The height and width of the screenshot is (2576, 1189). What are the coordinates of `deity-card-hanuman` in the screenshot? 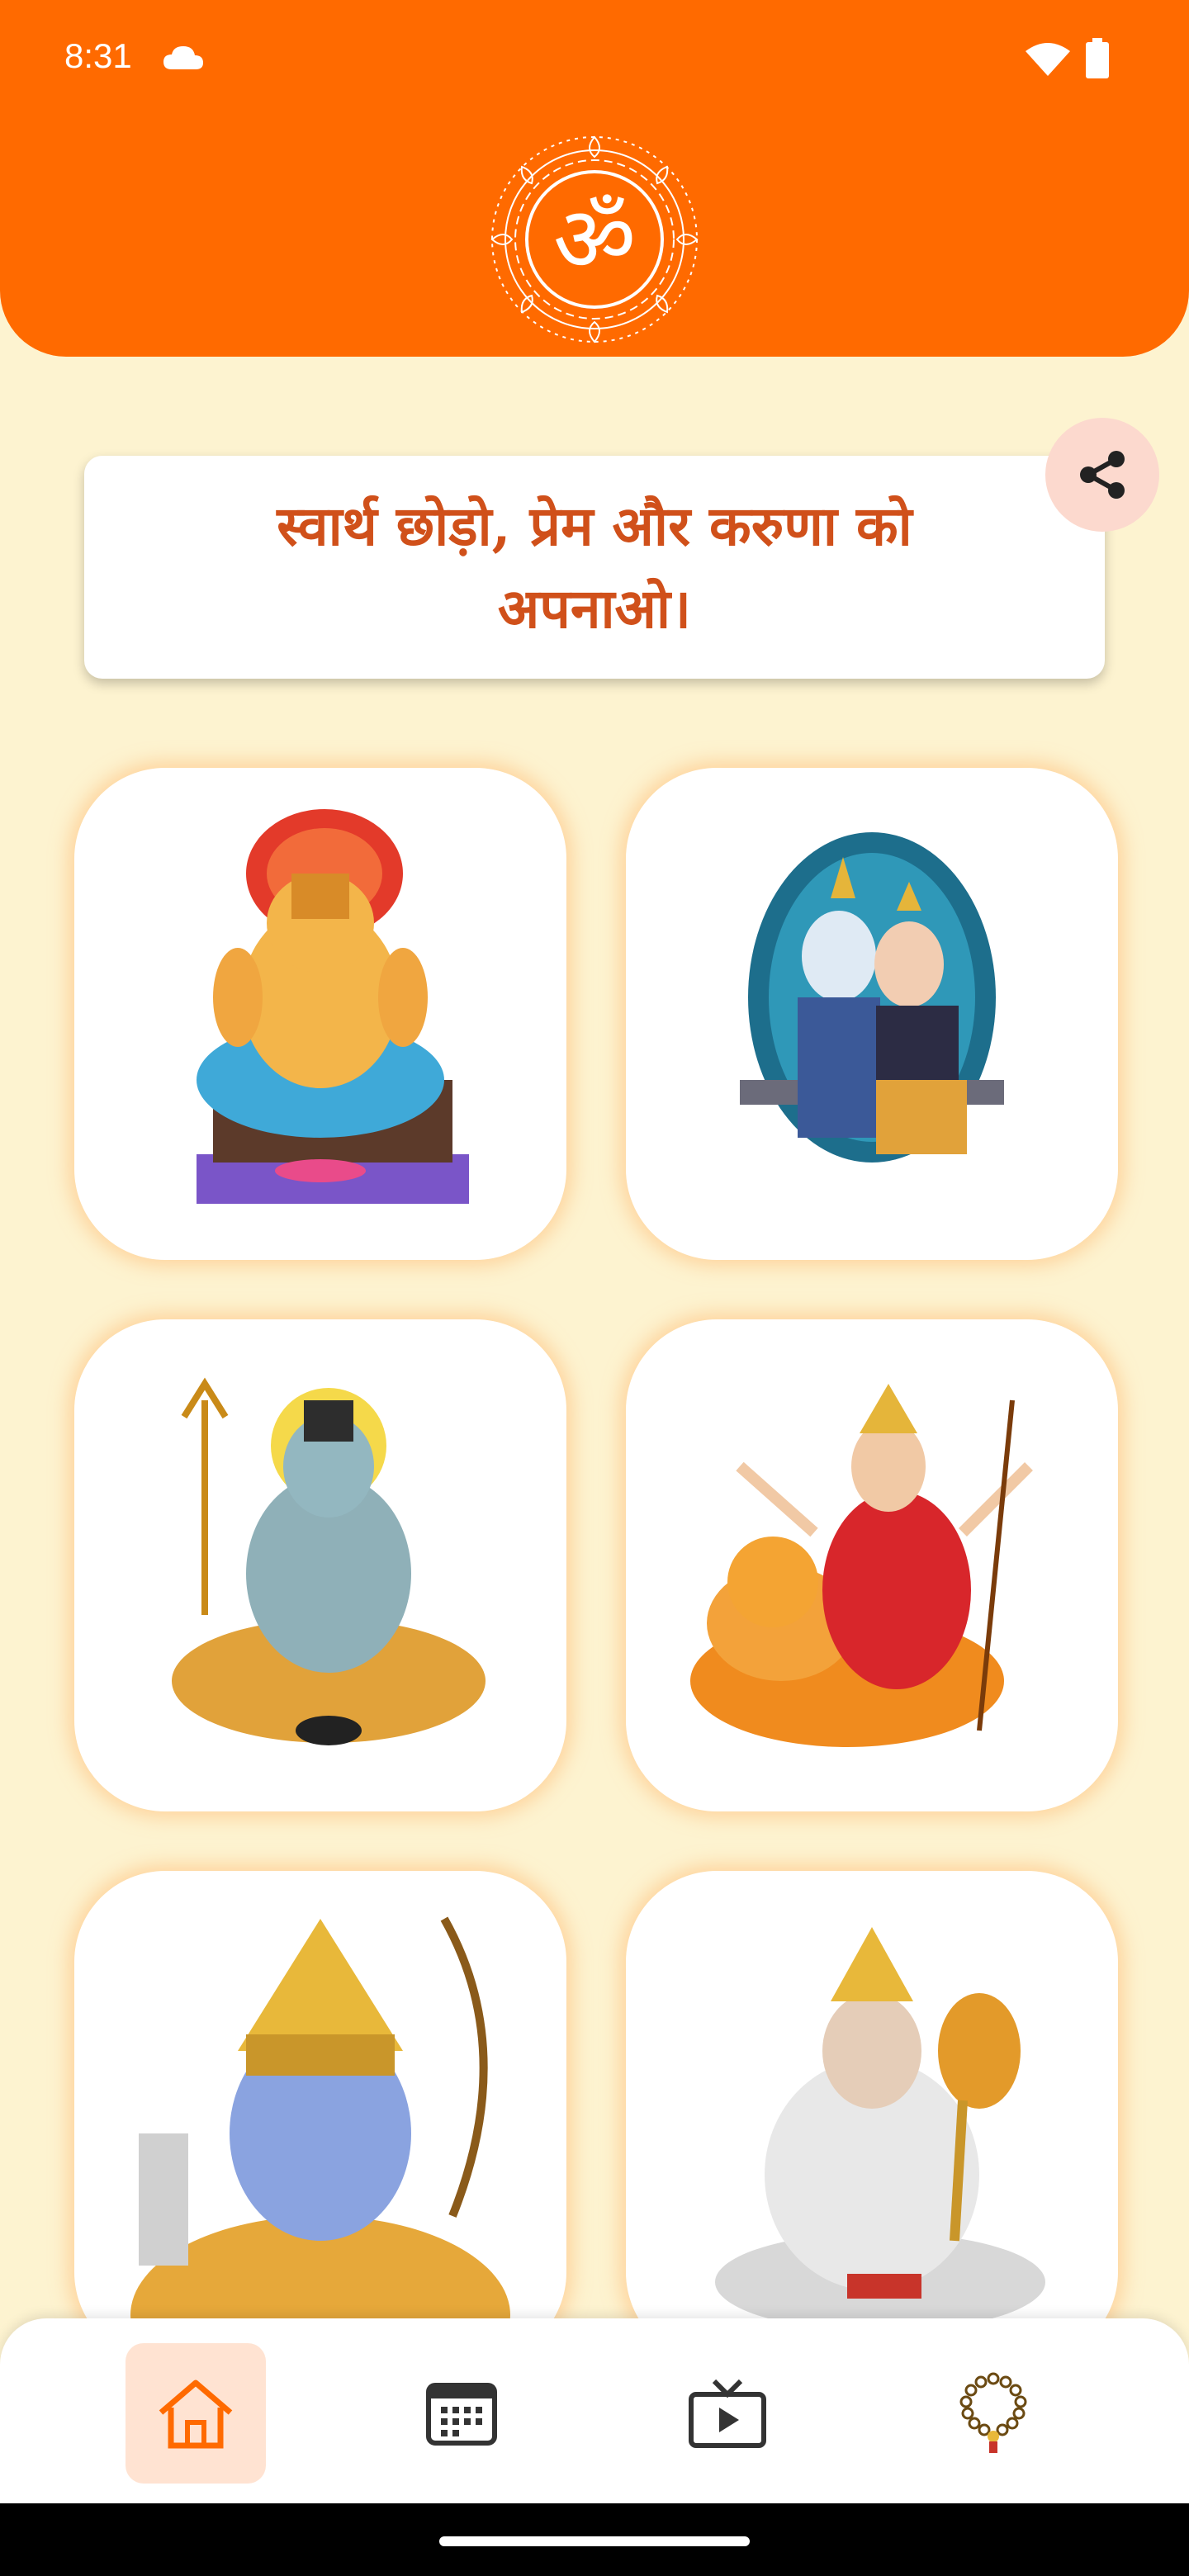 It's located at (872, 2117).